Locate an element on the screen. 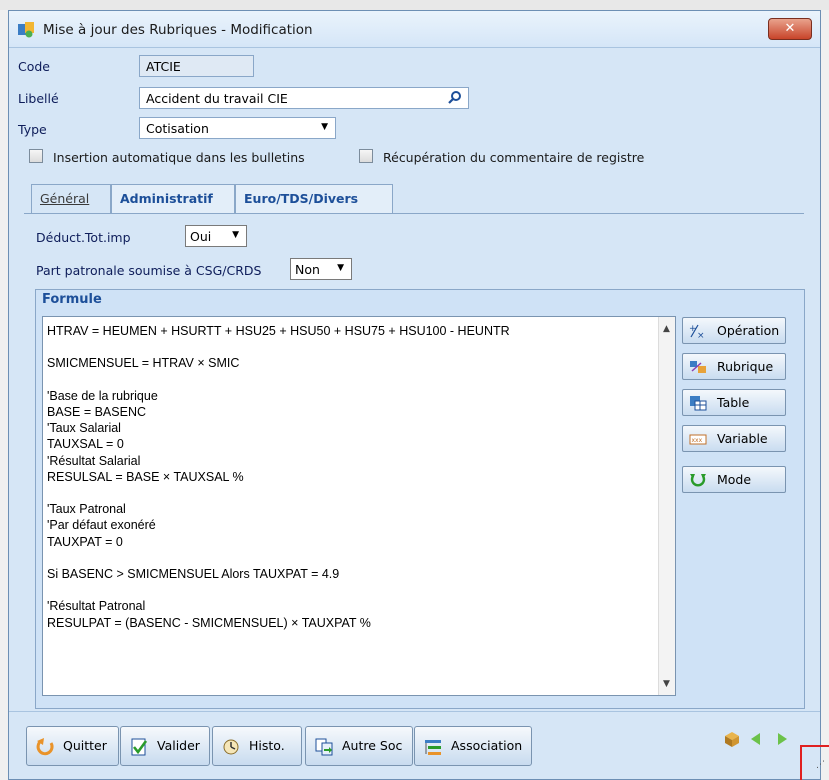 This screenshot has width=829, height=780. close-icon: ✕ is located at coordinates (790, 28).